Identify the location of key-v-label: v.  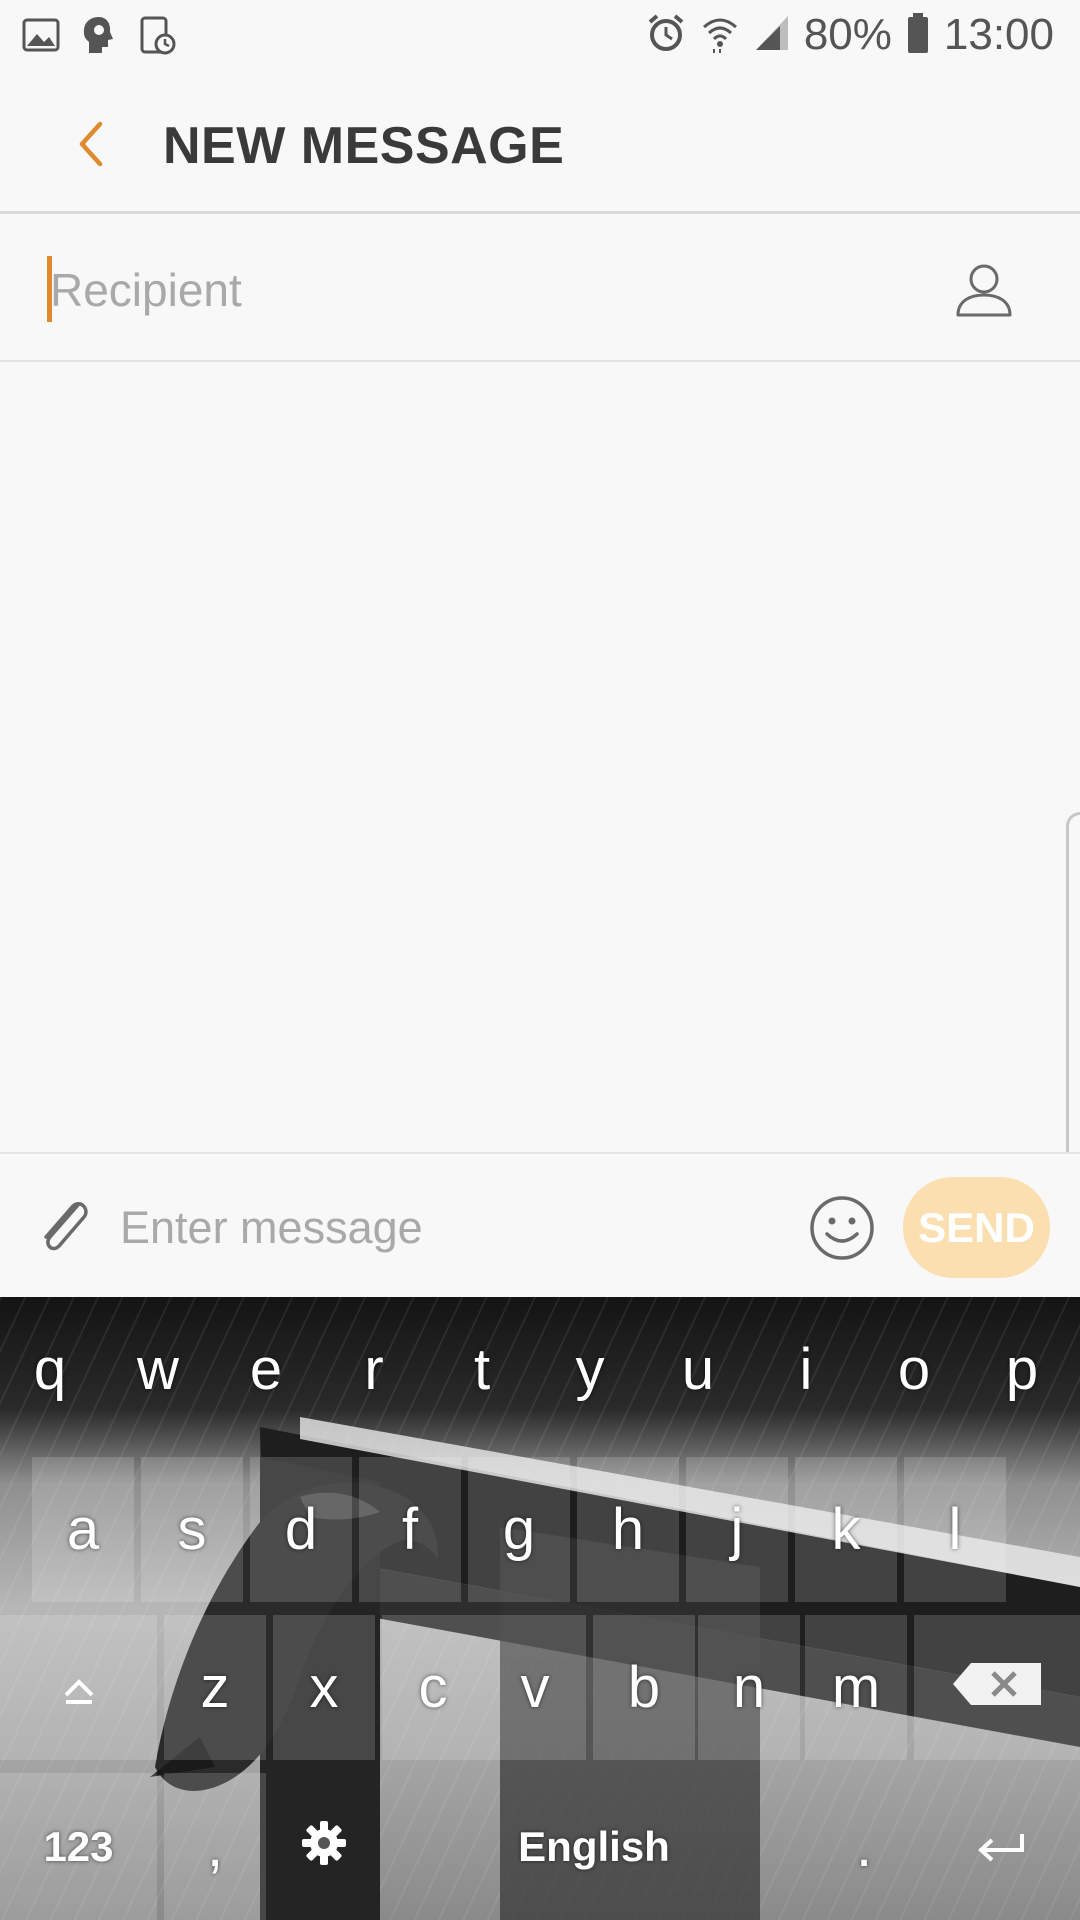
(535, 1687).